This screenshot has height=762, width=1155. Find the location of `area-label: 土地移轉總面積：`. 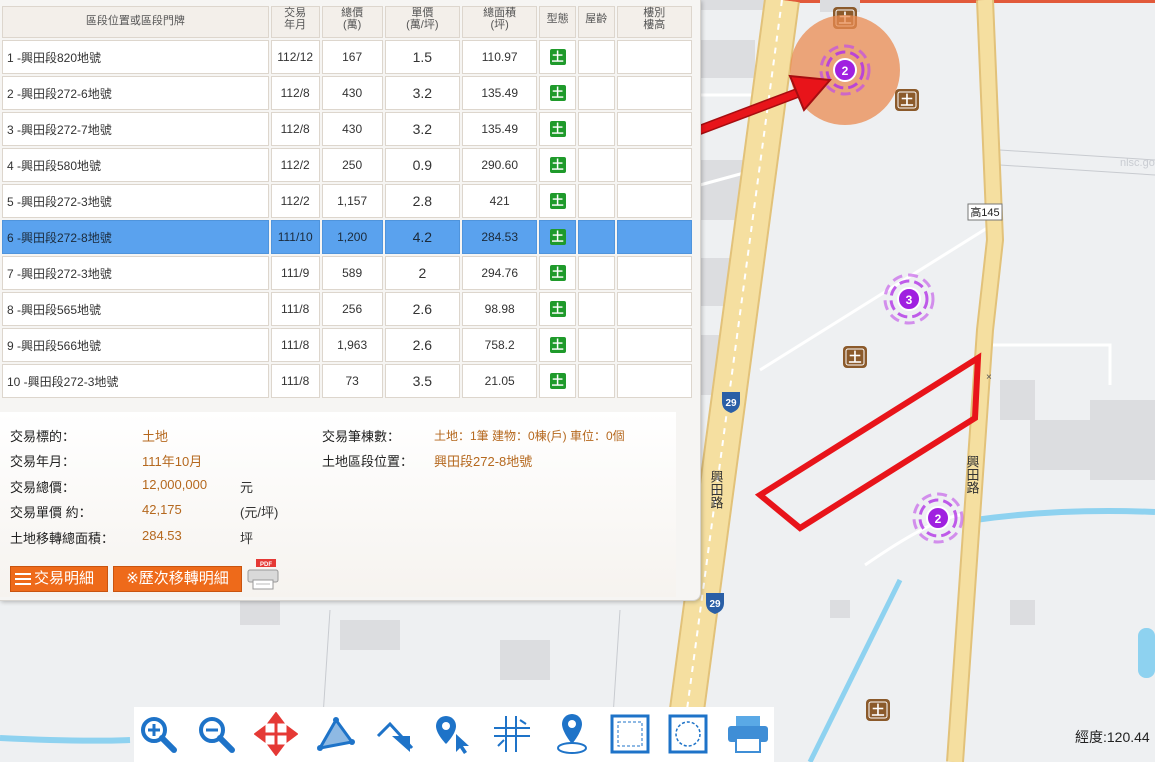

area-label: 土地移轉總面積： is located at coordinates (62, 538).